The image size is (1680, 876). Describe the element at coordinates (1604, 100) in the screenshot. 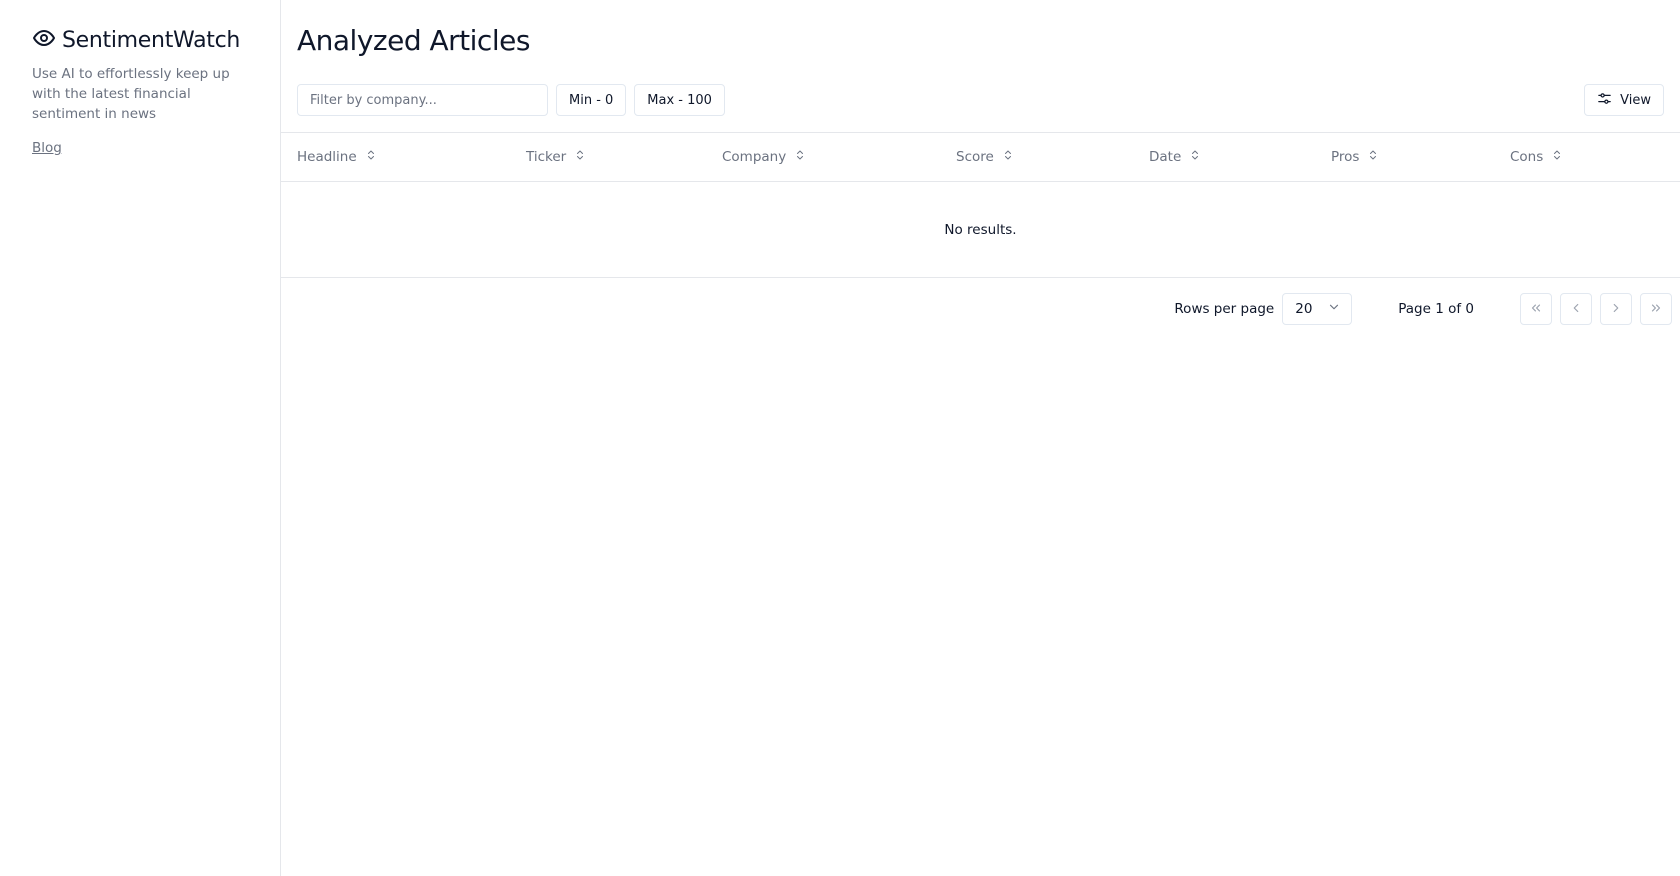

I see `sliders-icon` at that location.